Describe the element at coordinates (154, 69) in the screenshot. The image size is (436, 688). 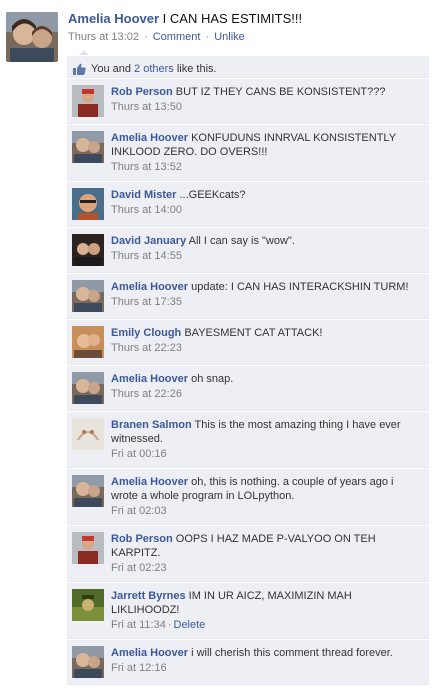
I see `likes-others-link: 2 others` at that location.